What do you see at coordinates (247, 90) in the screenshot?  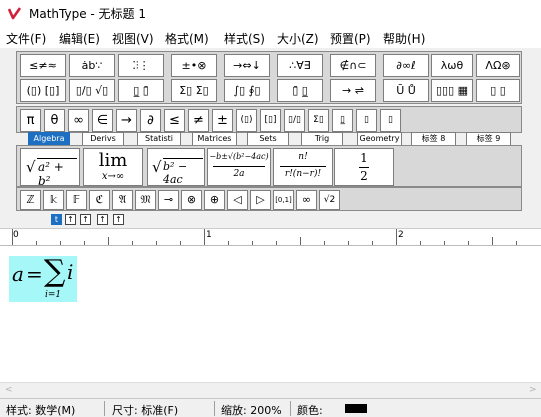 I see `integral-templates-button: ∫▯ ∮▯` at bounding box center [247, 90].